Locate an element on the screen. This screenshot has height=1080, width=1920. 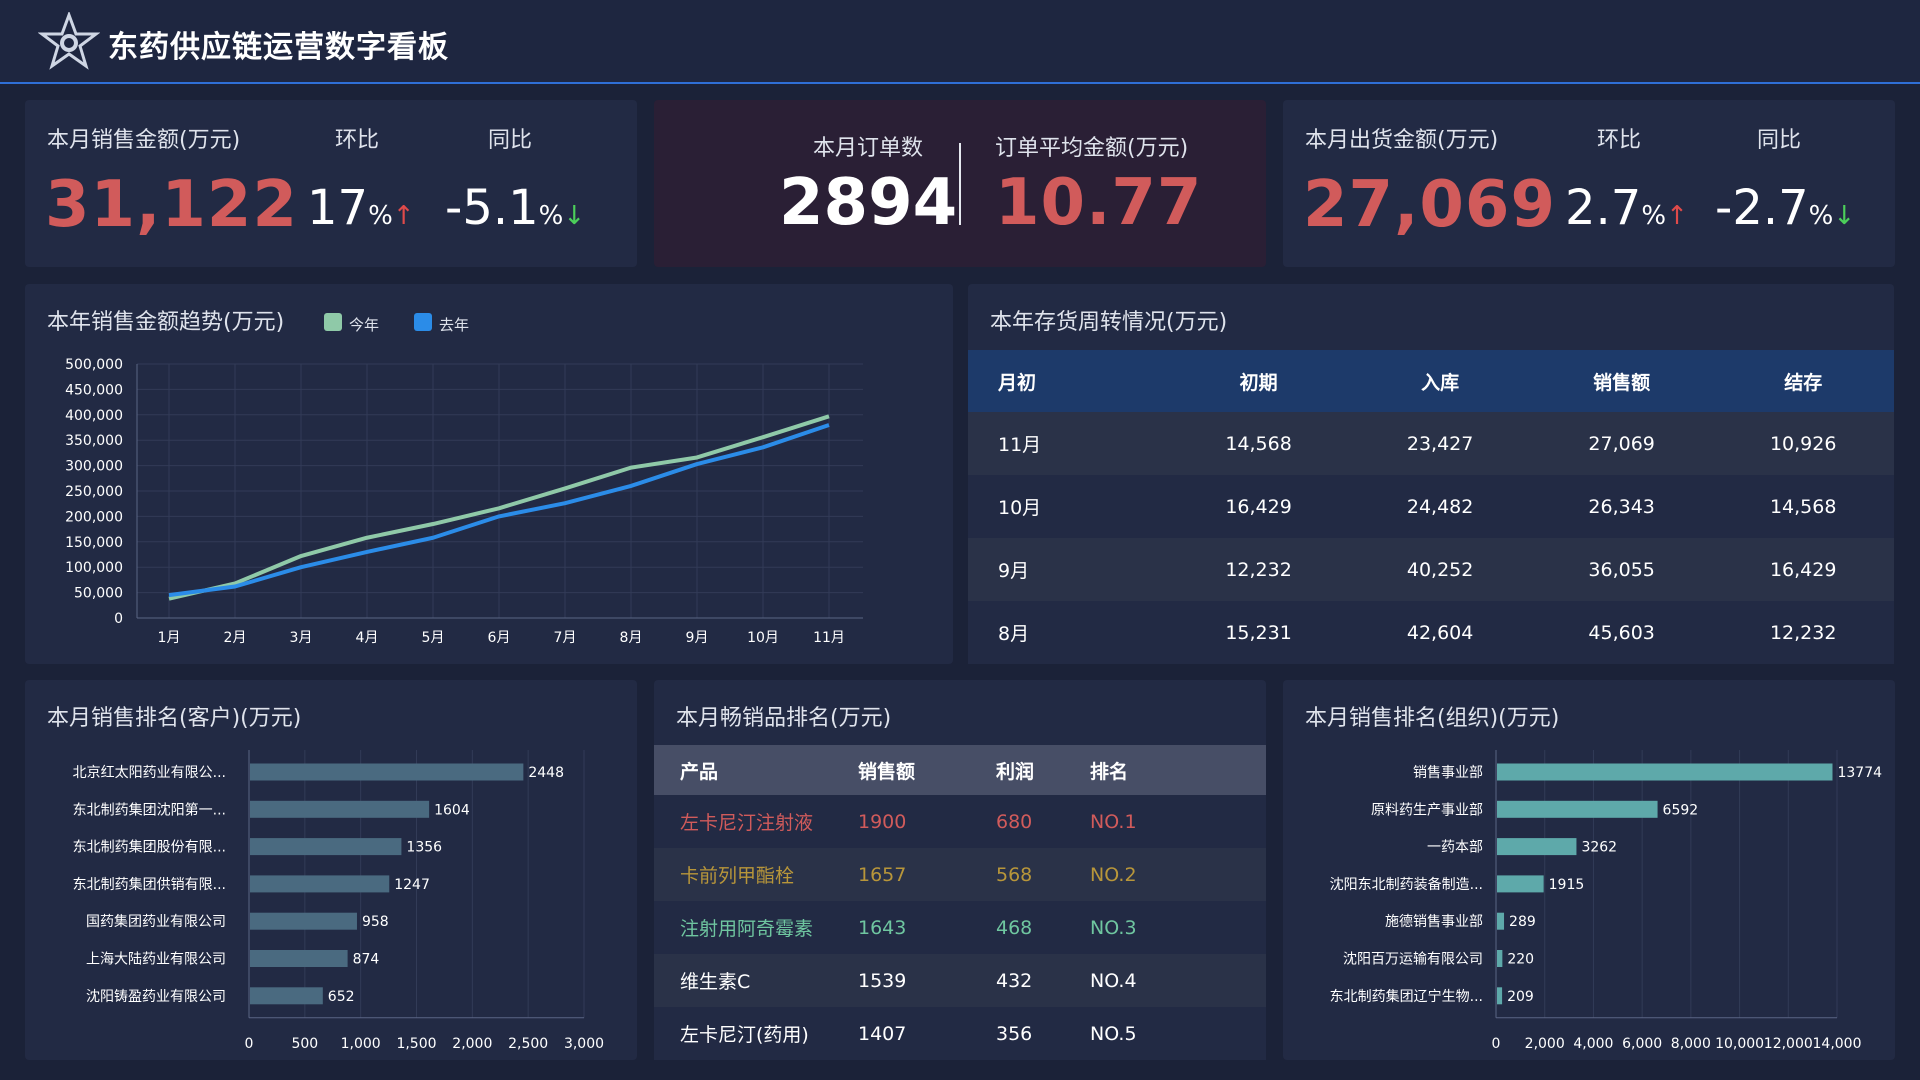
table-cell: 15,231 is located at coordinates (1258, 632).